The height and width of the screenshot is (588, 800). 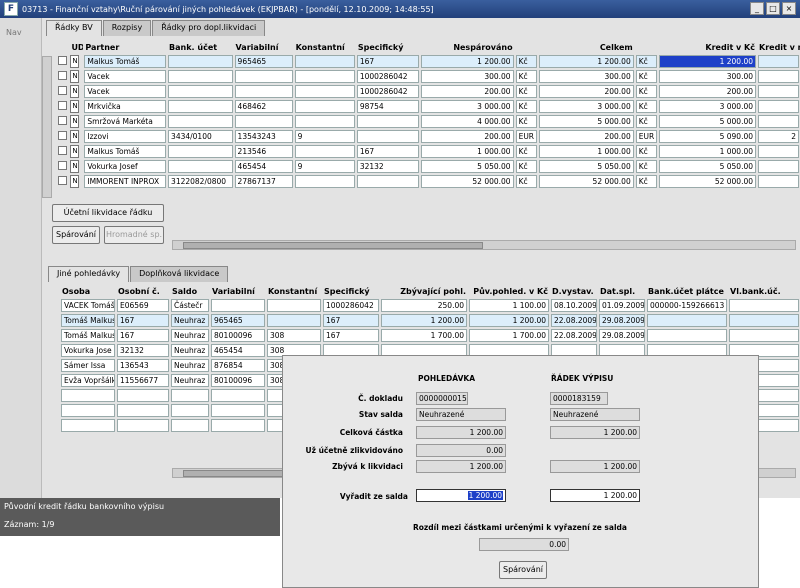 I want to click on cell-kredit: 200.00, so click(x=707, y=91).